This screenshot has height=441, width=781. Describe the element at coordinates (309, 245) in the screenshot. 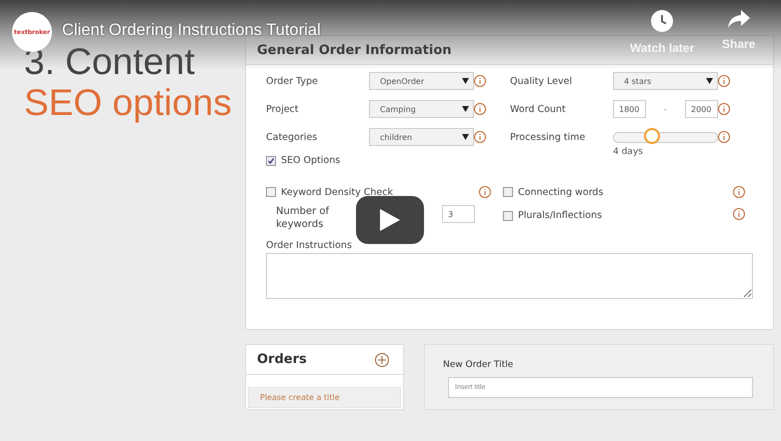

I see `field-label: Order Instructions` at that location.